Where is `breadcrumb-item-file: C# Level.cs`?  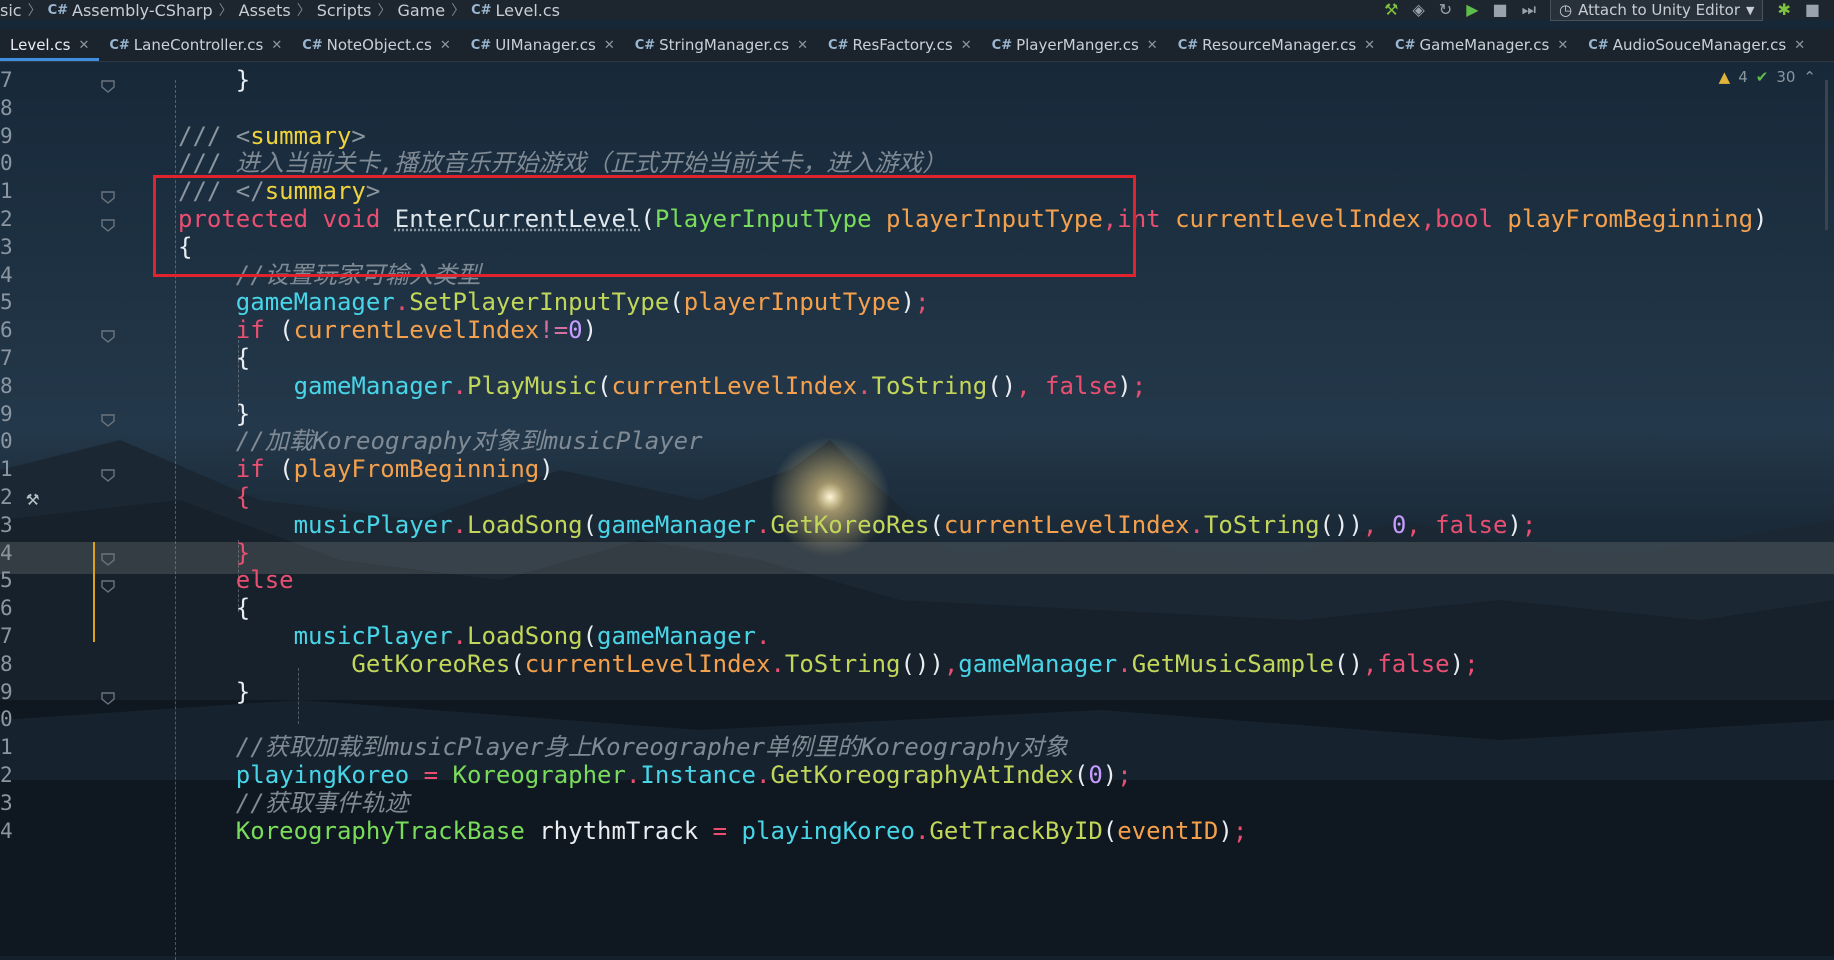
breadcrumb-item-file: C# Level.cs is located at coordinates (515, 10).